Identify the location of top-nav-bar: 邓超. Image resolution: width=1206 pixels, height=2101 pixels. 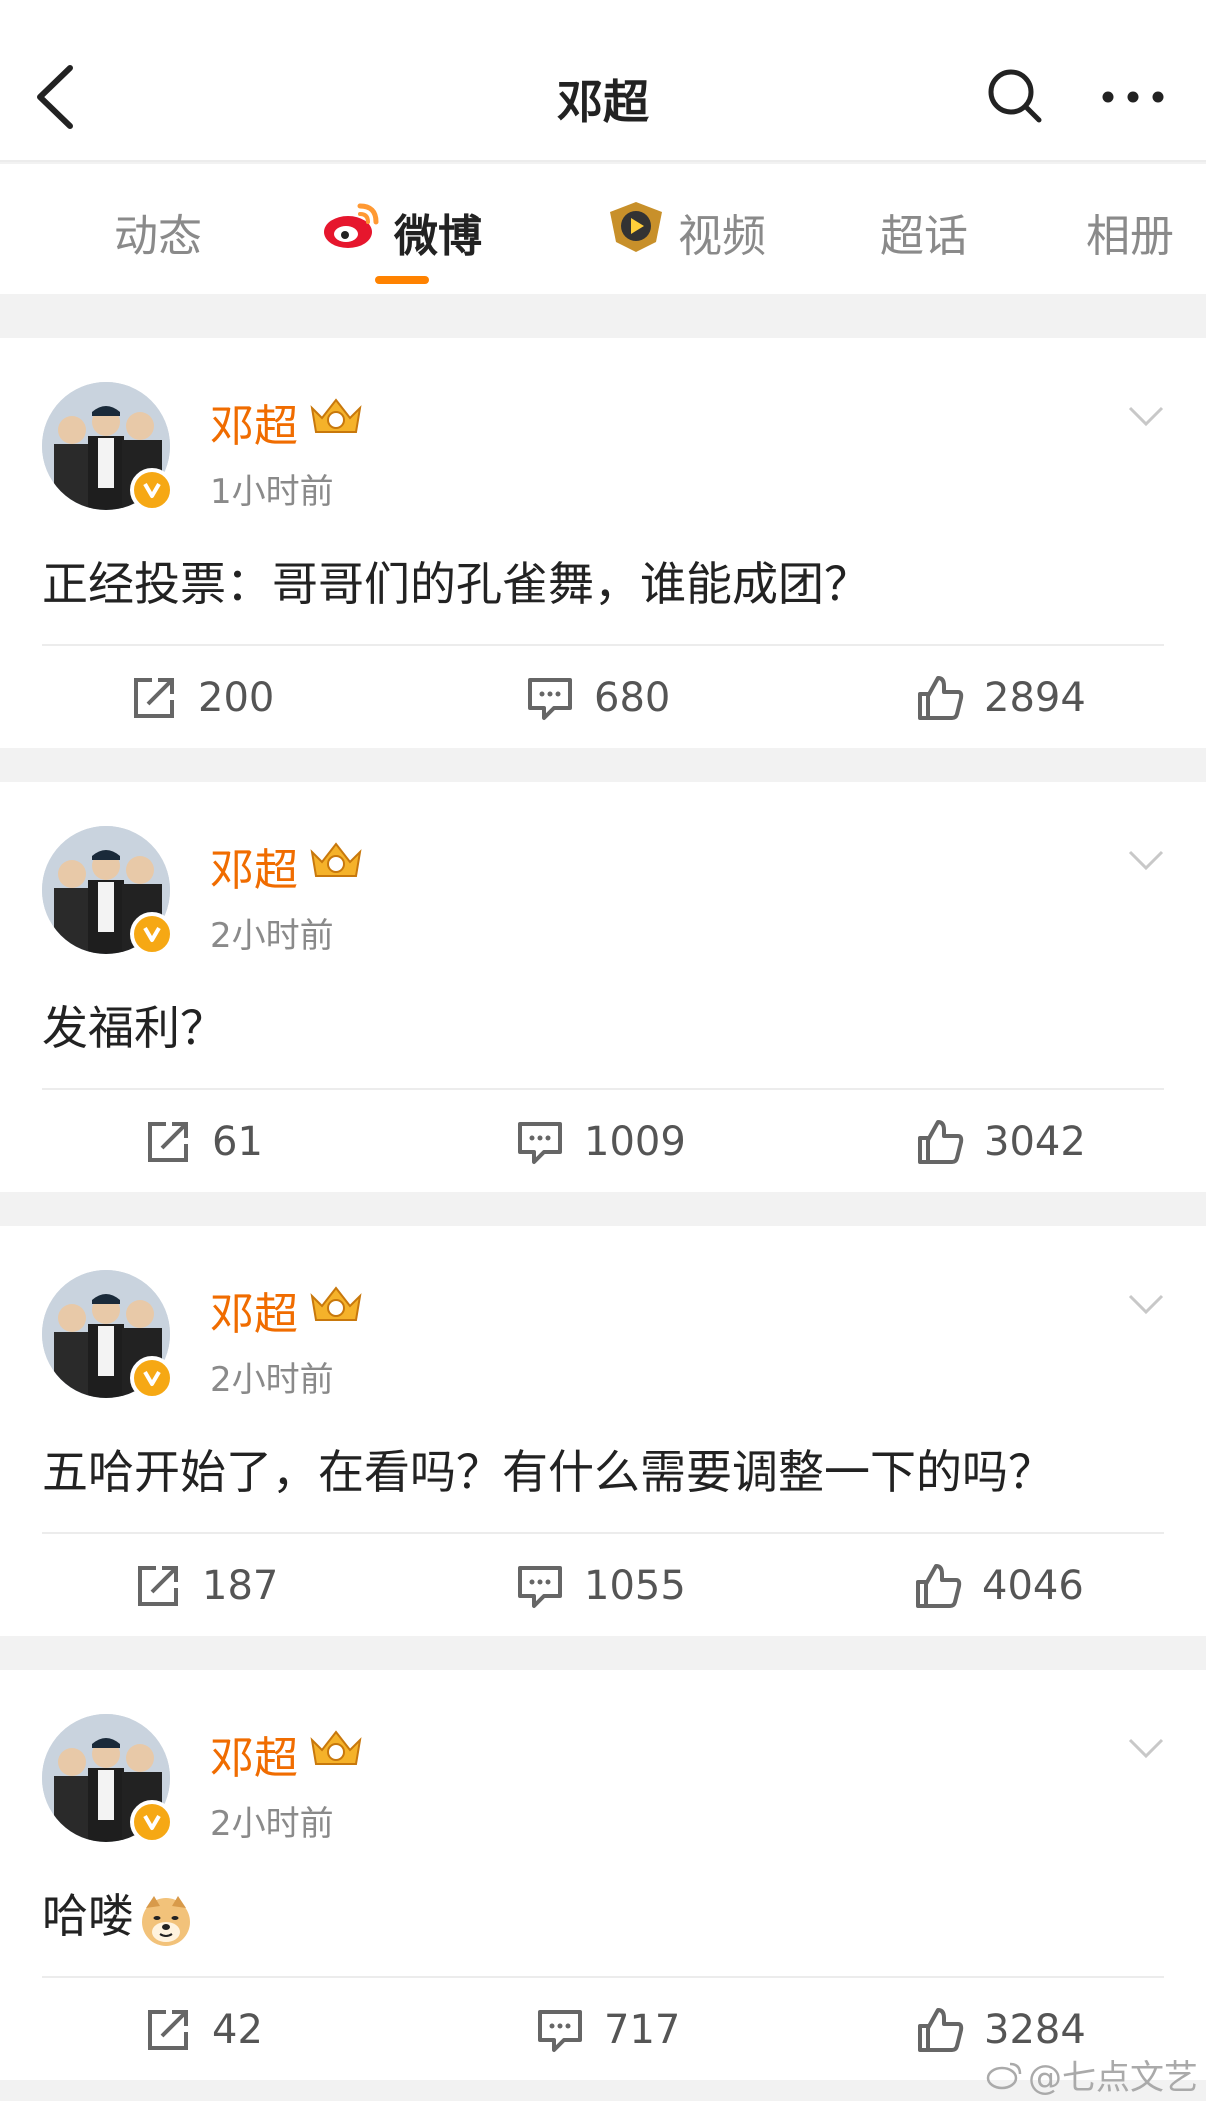
(603, 81).